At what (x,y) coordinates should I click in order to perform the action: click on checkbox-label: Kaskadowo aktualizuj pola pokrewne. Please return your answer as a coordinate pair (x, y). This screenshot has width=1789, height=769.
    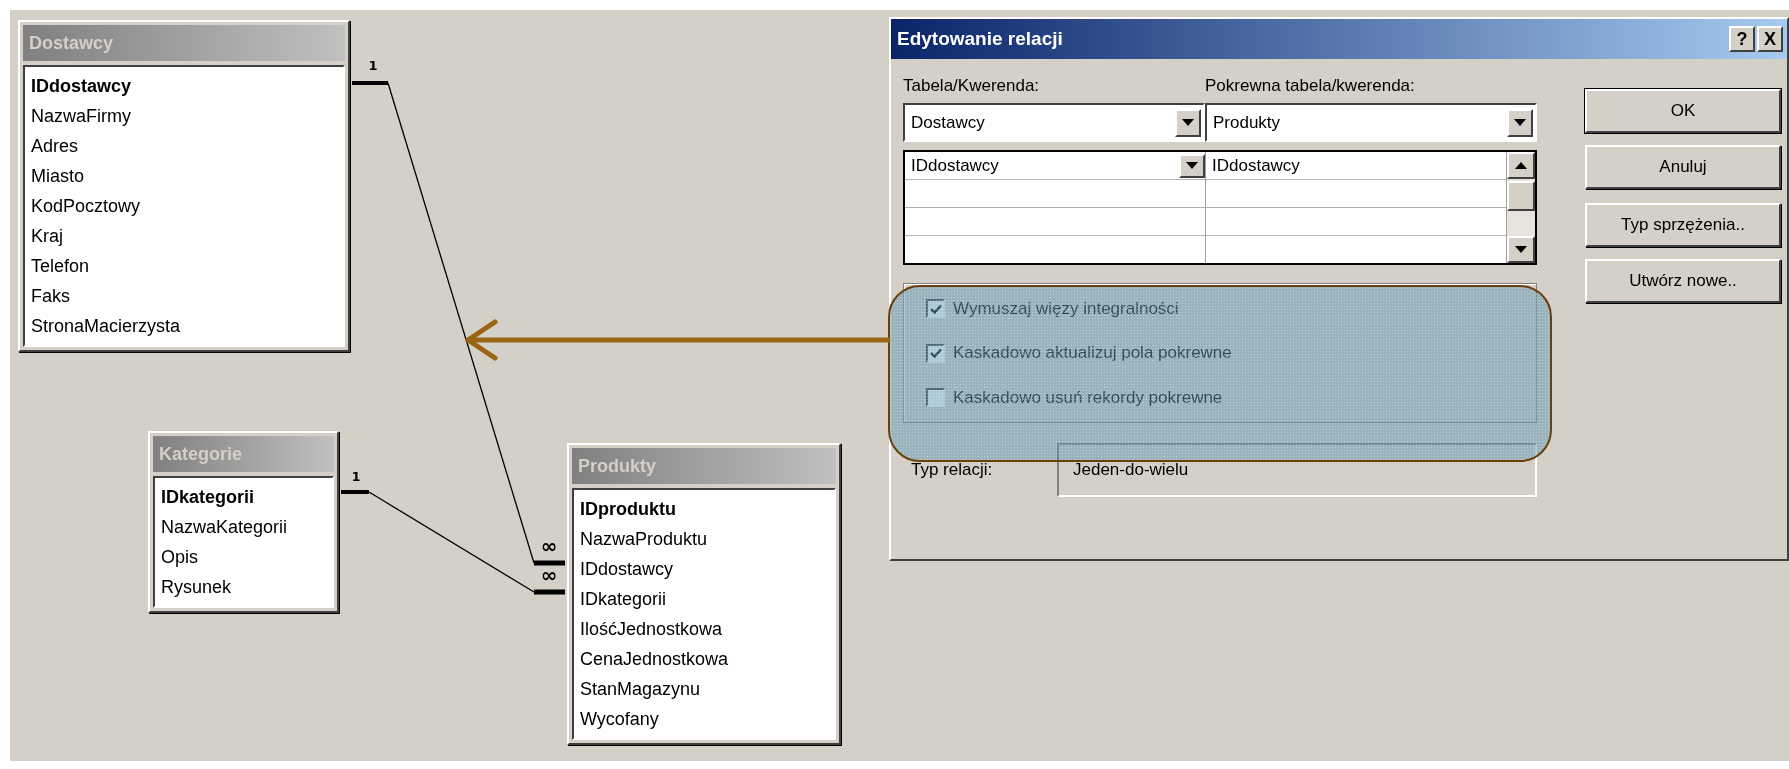
    Looking at the image, I should click on (1092, 353).